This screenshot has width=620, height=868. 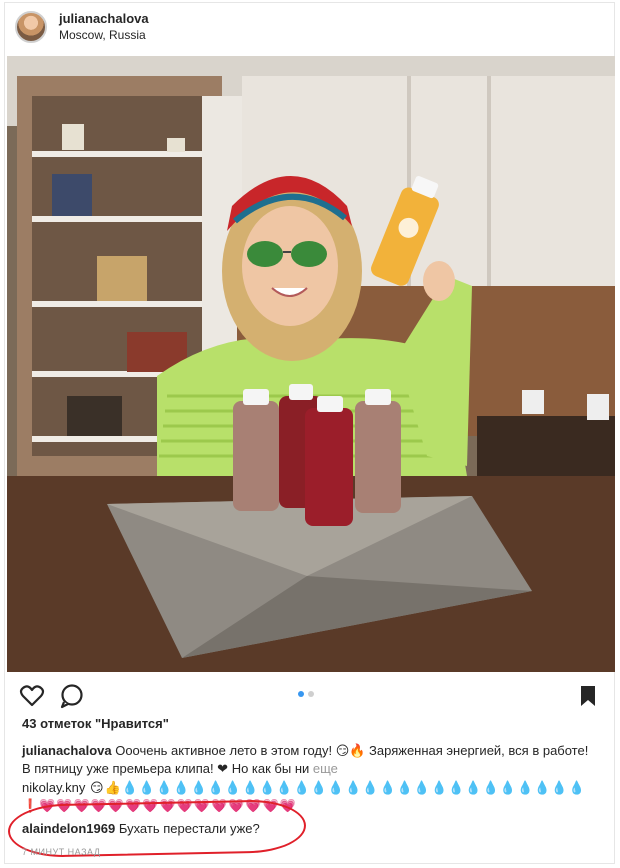 What do you see at coordinates (588, 696) in the screenshot?
I see `bookmark-icon` at bounding box center [588, 696].